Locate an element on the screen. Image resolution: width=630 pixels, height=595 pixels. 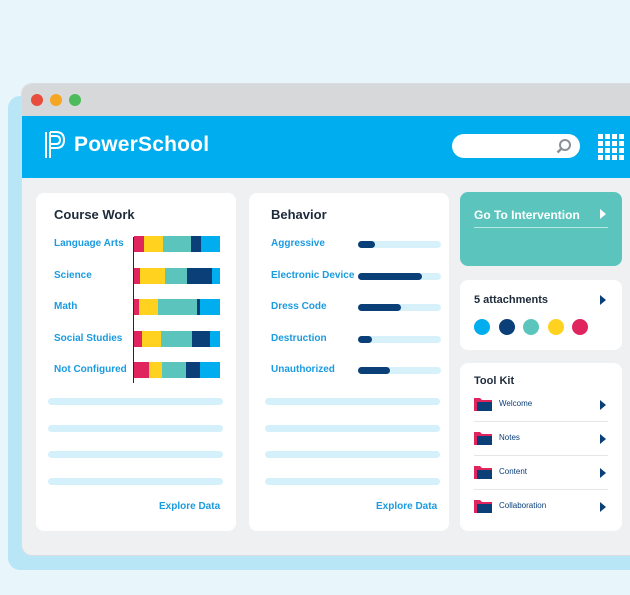
course-work-explore-link: Explore Data is located at coordinates (189, 506).